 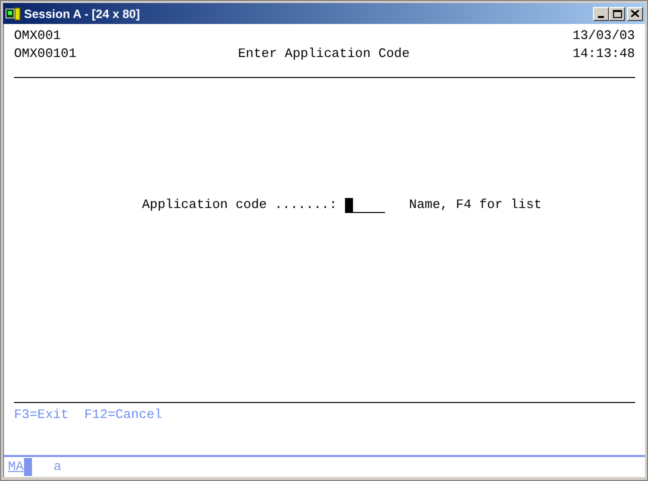 I want to click on field-hint: Name, F4 for list, so click(x=475, y=205).